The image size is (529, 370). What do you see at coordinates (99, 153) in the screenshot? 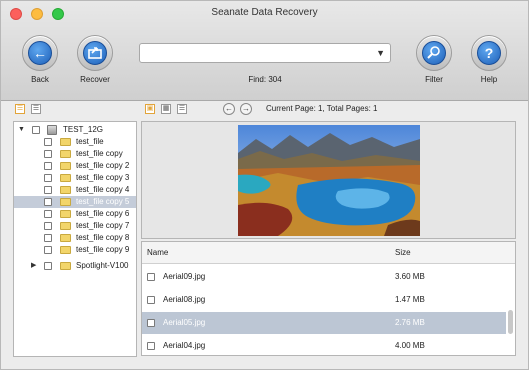
I see `tree-item-label: test_file copy` at bounding box center [99, 153].